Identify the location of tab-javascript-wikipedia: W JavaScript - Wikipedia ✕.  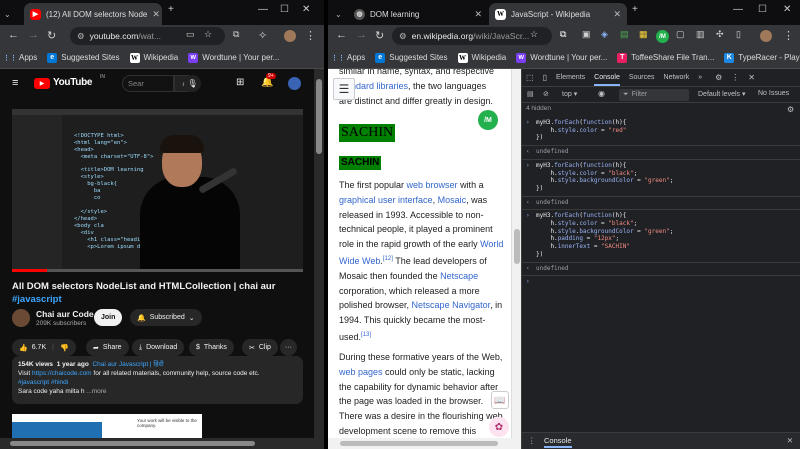
(558, 14).